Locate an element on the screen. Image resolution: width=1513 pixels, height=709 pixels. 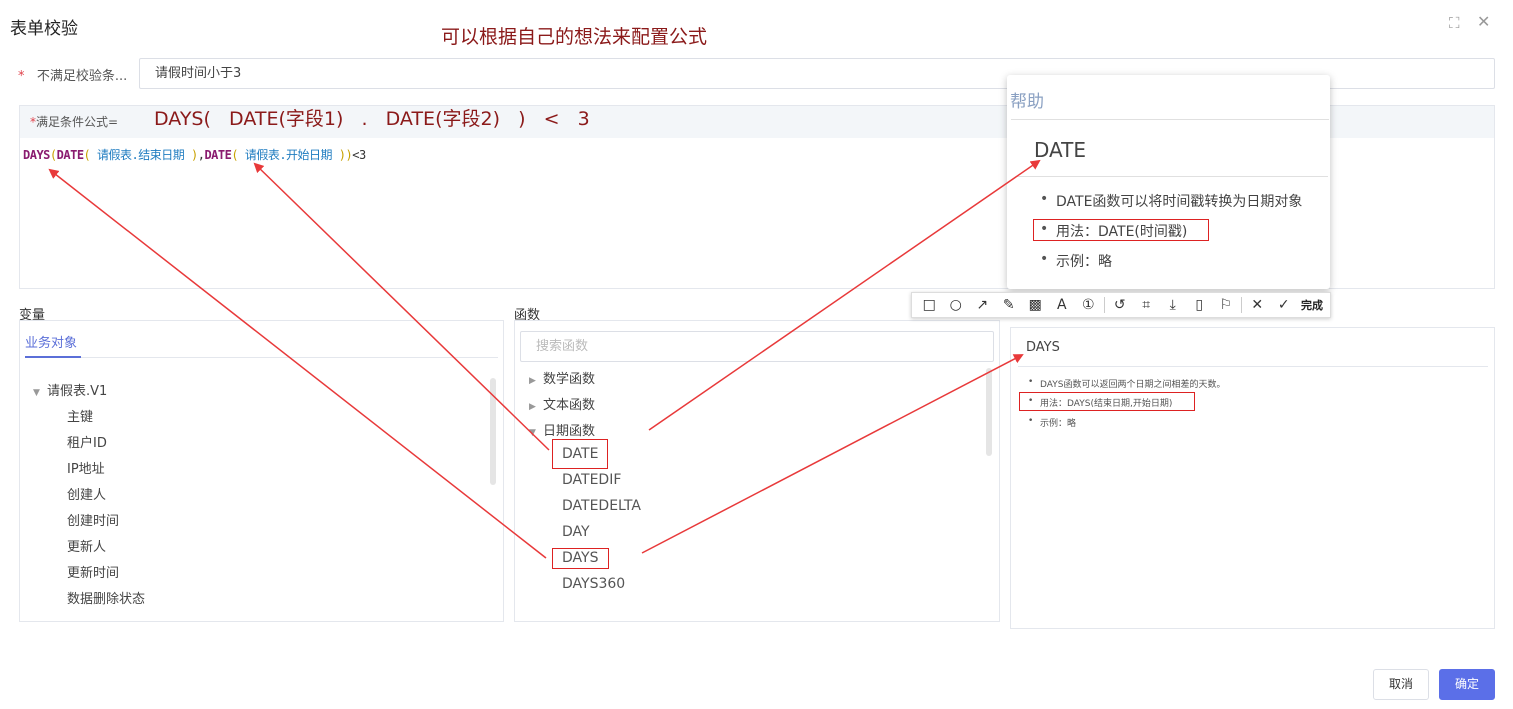
formula-label-text: 满足条件公式= is located at coordinates (77, 122).